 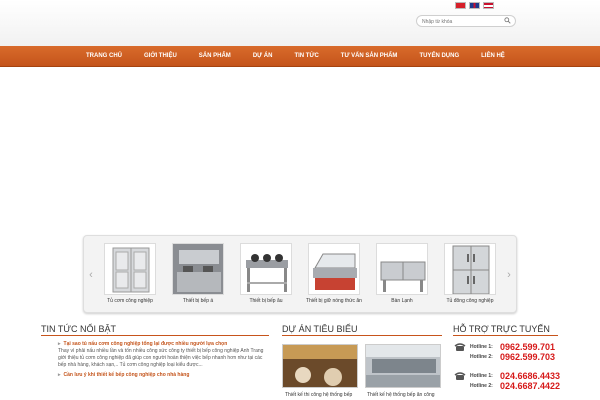 I want to click on product-name: Tủ đông công nghiệp, so click(x=470, y=301).